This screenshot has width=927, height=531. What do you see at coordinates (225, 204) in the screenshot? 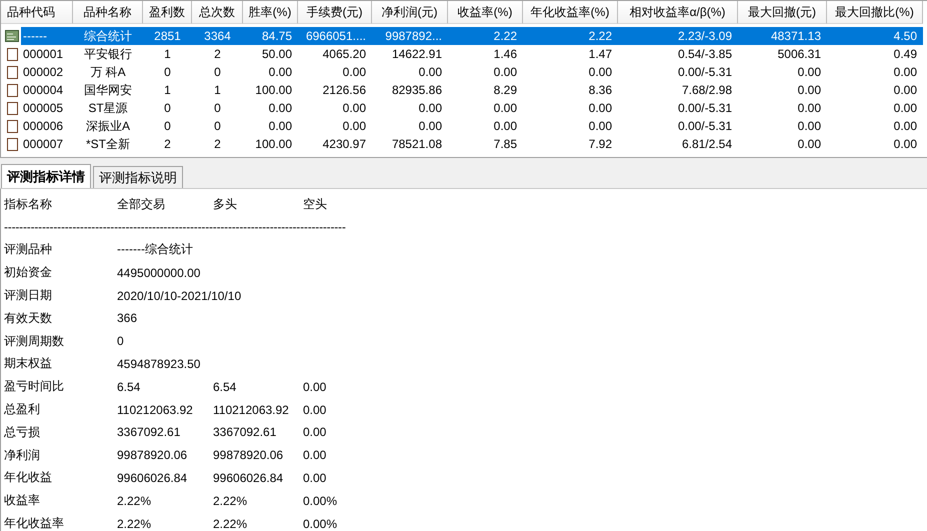
I see `report-heading: 多头` at bounding box center [225, 204].